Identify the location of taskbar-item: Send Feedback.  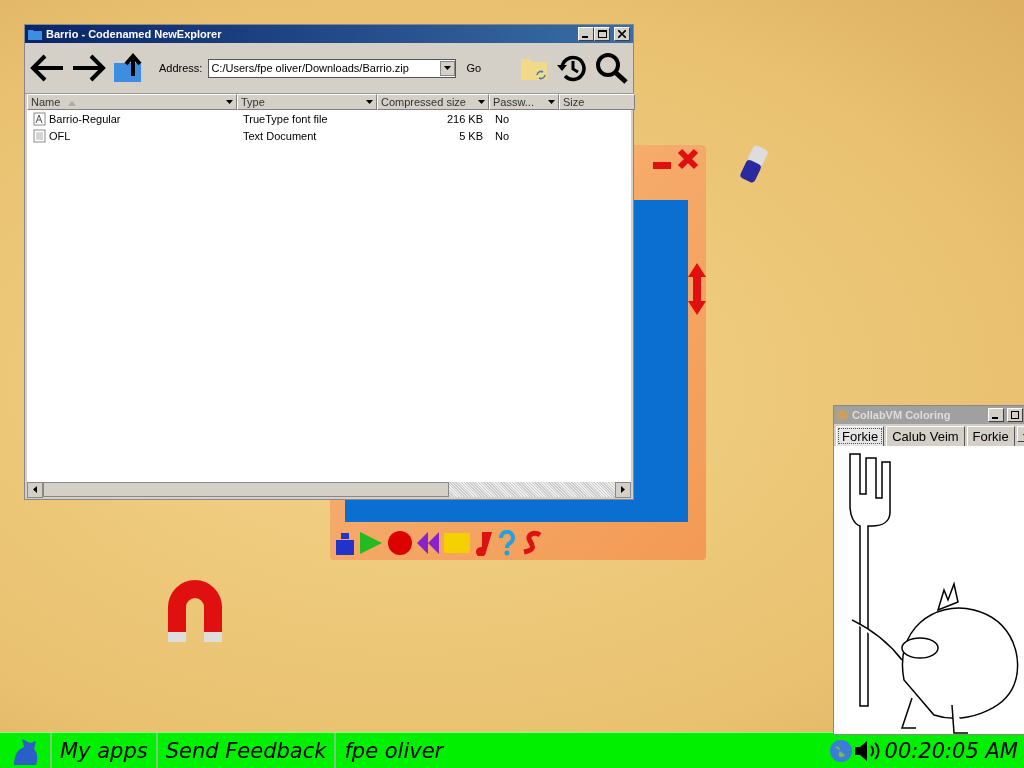
(245, 750).